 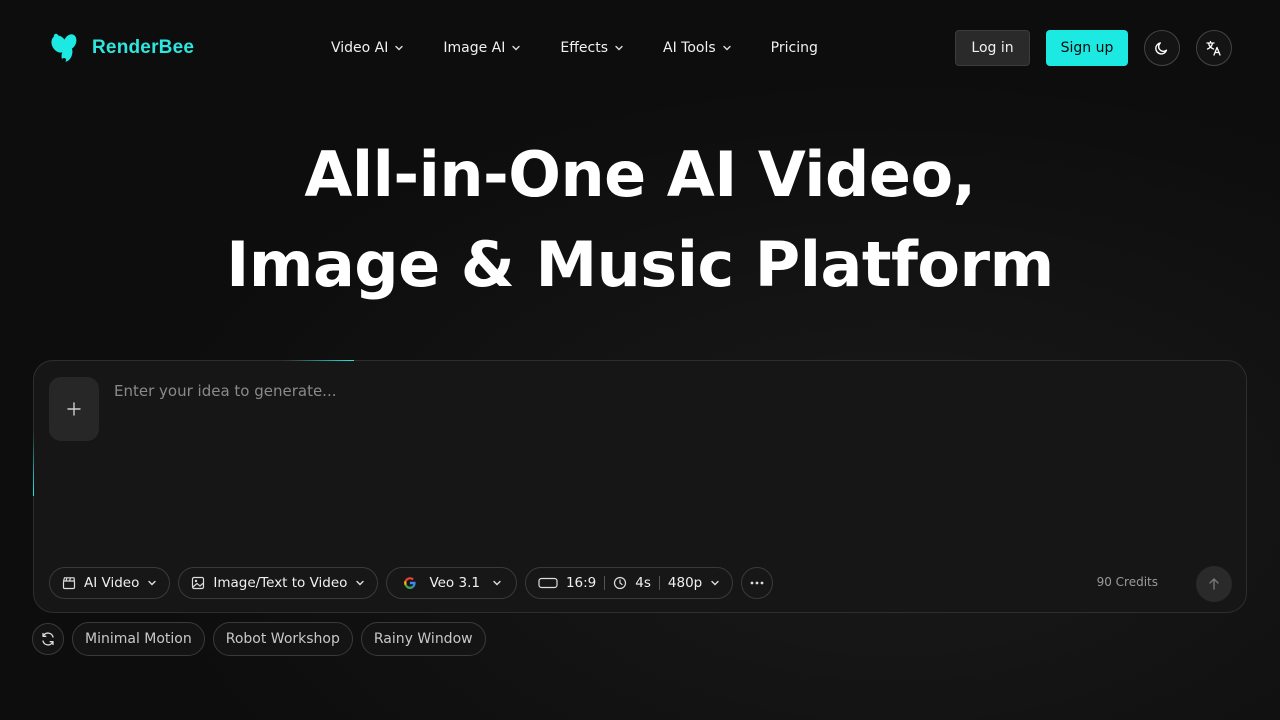 I want to click on input-type-label: Image/Text to Video, so click(x=280, y=583).